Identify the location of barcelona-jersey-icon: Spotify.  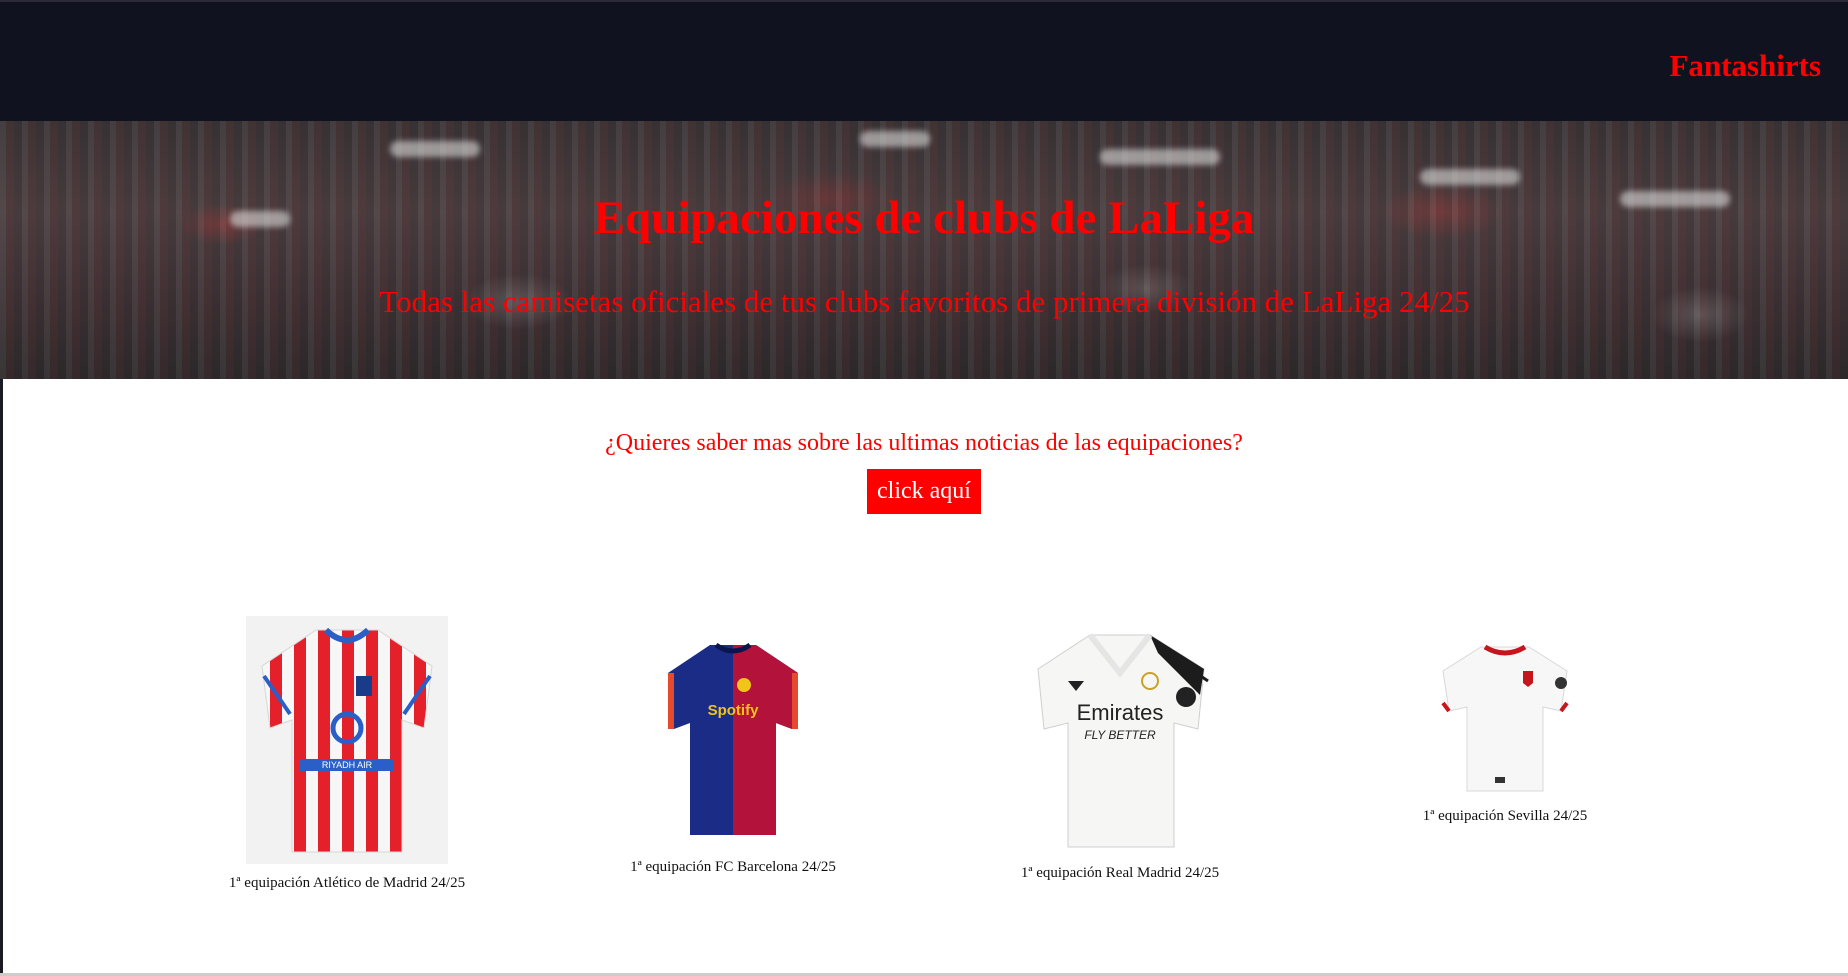
(733, 740).